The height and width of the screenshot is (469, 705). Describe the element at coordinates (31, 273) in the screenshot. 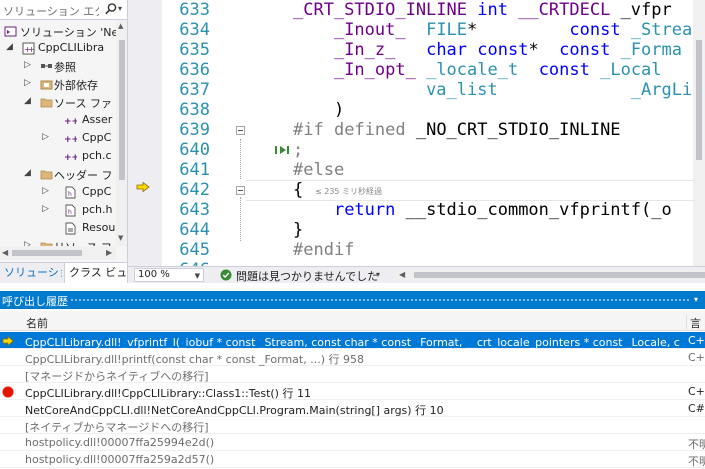

I see `tab-solution-explorer: ソリューショ` at that location.